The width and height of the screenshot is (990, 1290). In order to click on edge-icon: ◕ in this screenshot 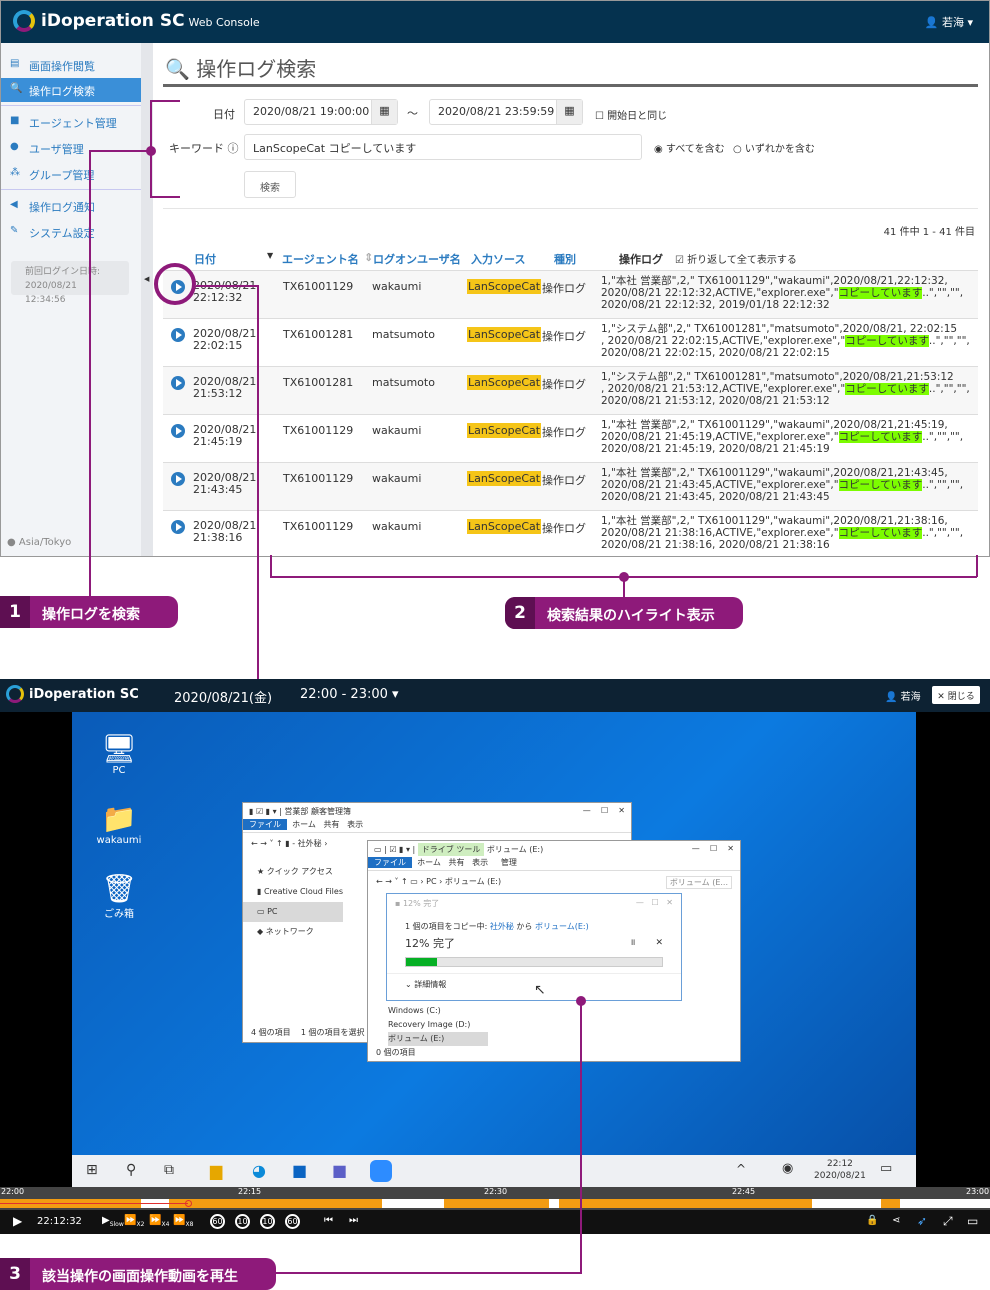, I will do `click(259, 1170)`.